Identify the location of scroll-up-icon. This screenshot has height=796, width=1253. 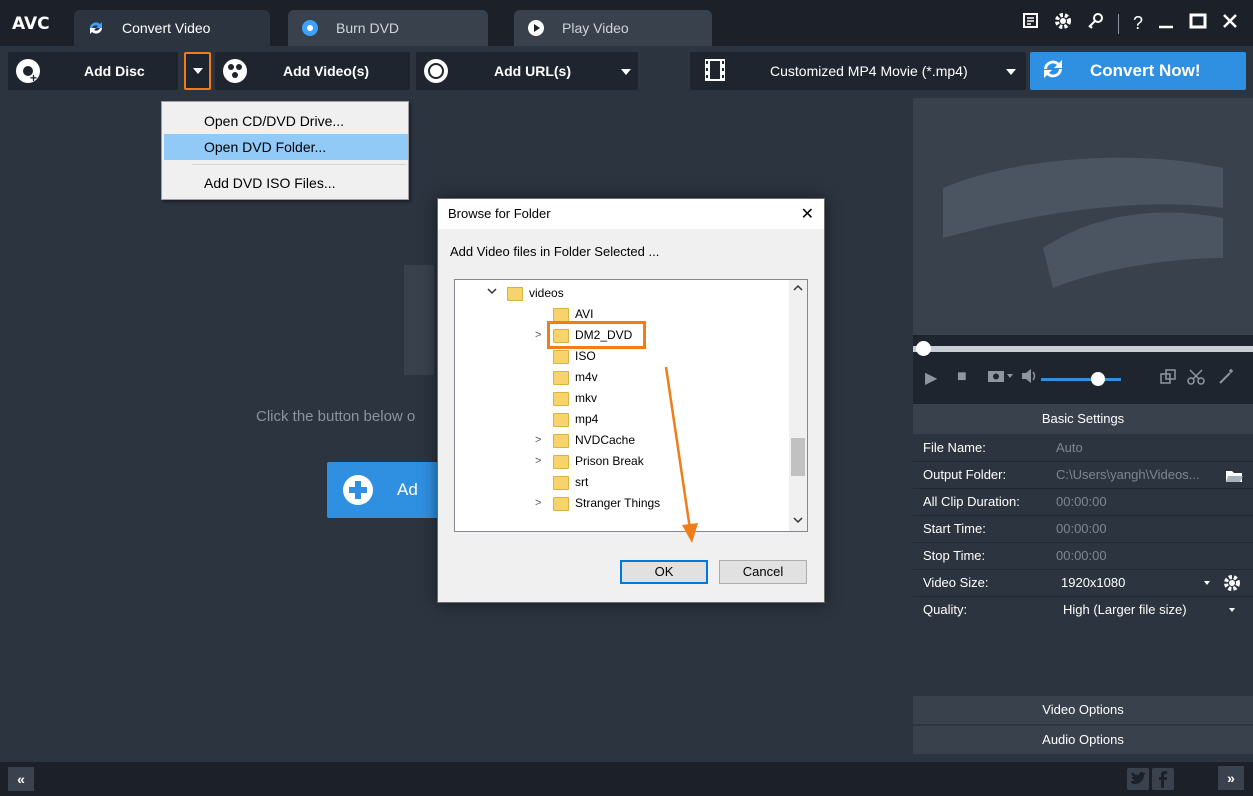
(798, 289).